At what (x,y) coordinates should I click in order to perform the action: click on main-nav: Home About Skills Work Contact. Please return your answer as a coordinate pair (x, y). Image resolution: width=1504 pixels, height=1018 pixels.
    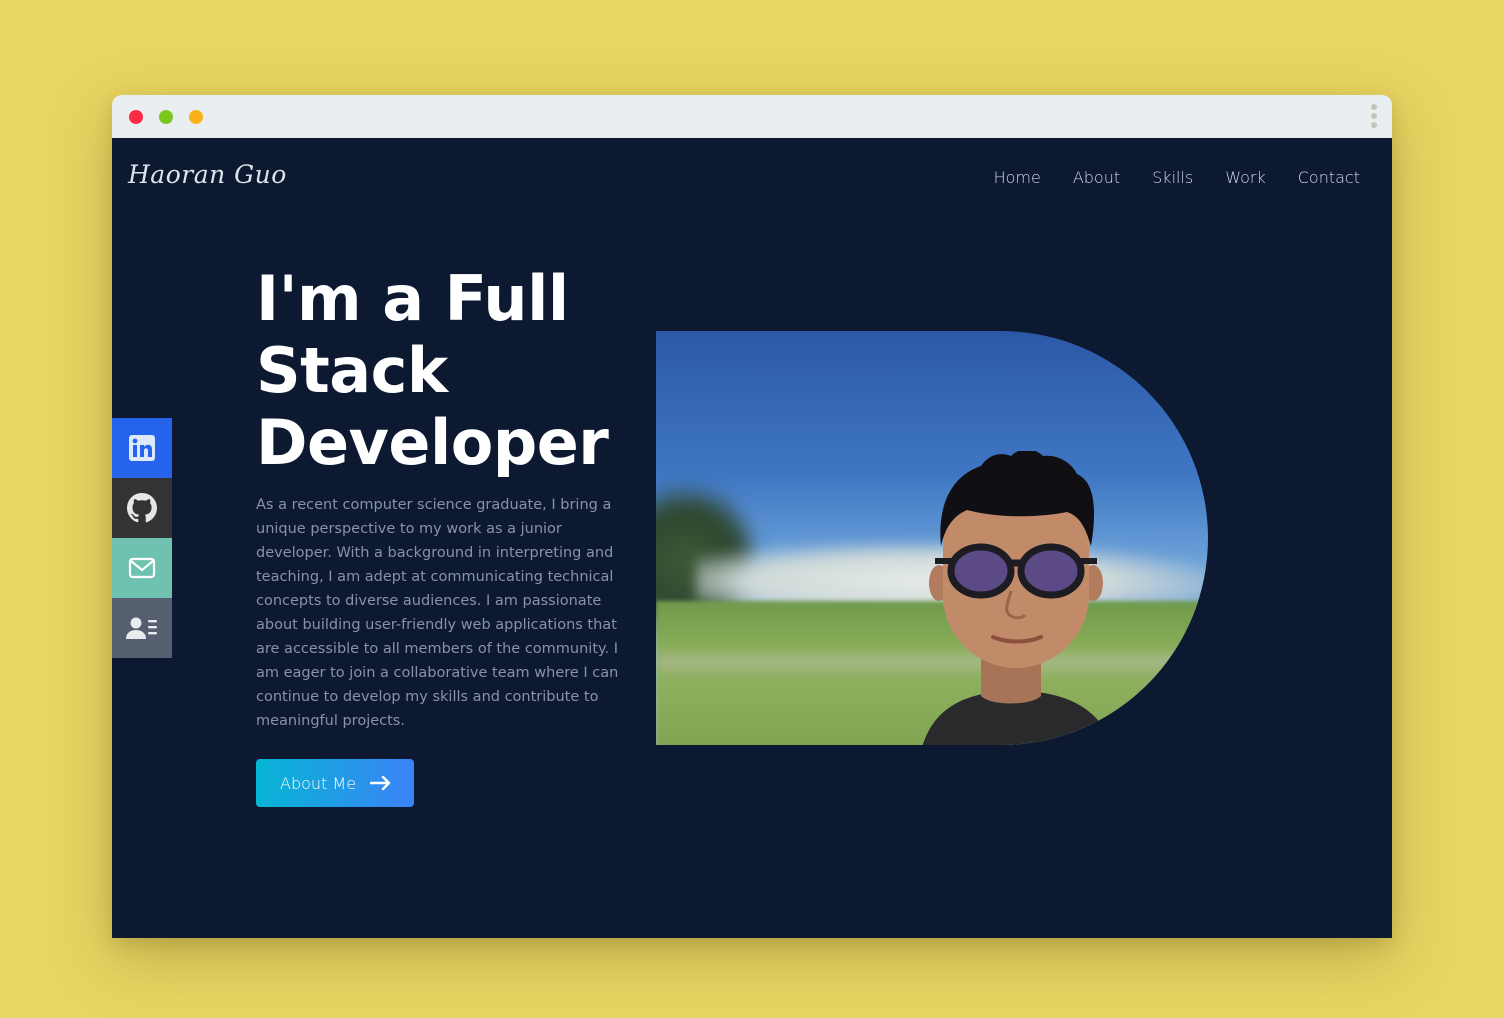
    Looking at the image, I should click on (1161, 177).